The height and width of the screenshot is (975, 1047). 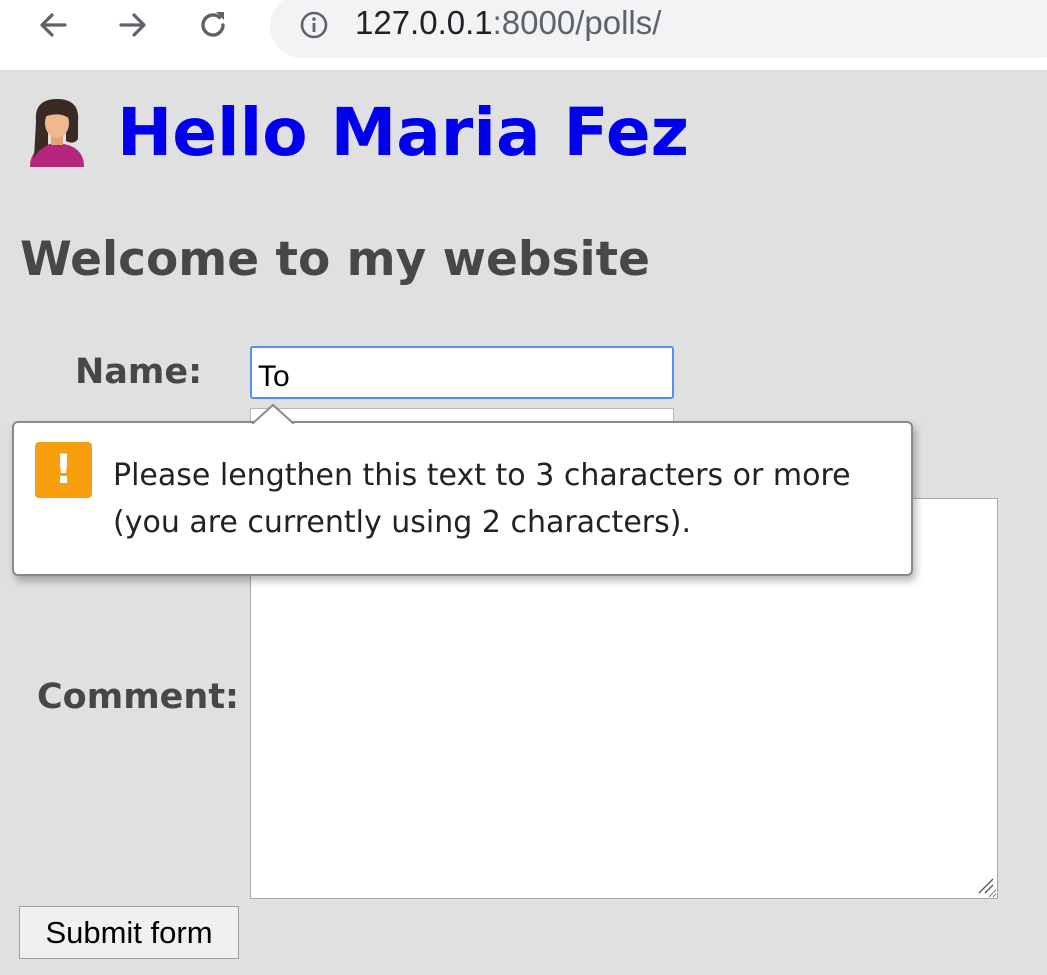 I want to click on name-input, so click(x=462, y=372).